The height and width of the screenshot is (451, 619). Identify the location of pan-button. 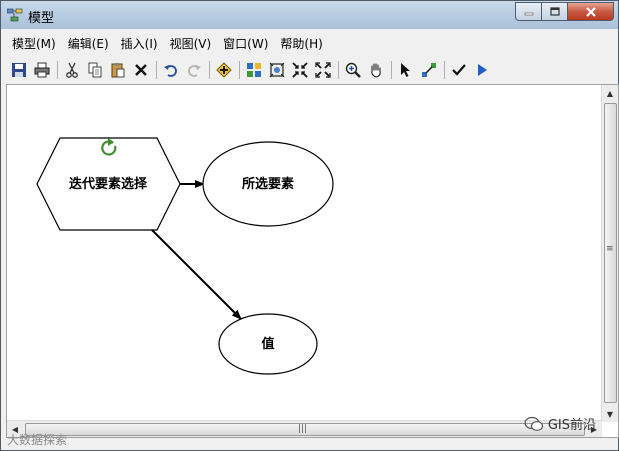
(376, 70).